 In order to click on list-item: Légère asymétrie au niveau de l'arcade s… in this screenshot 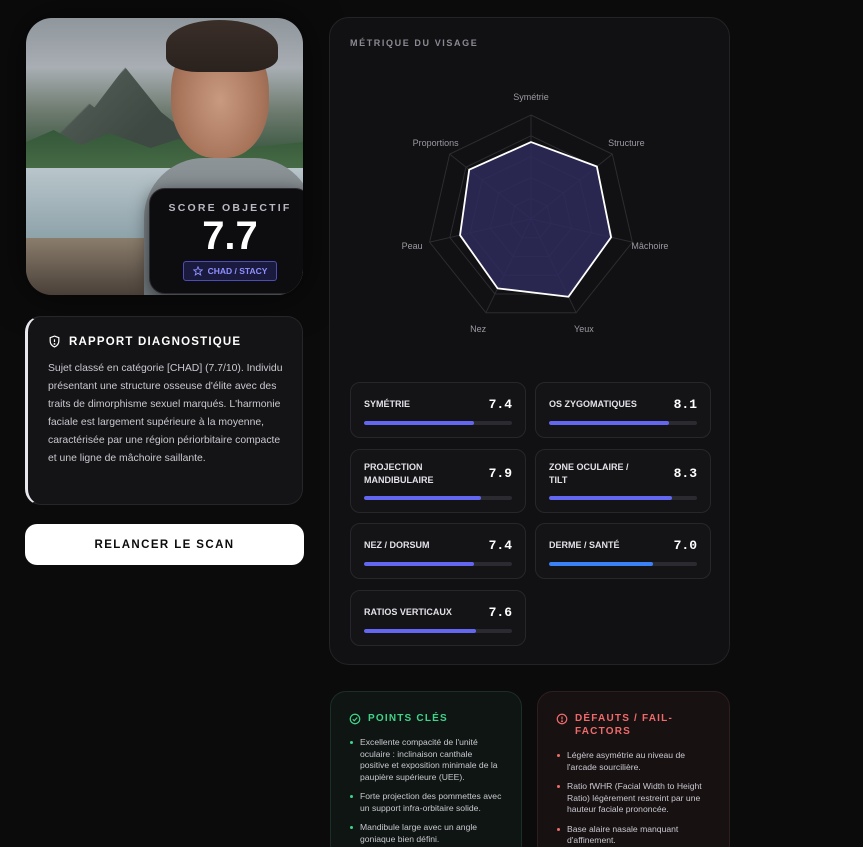, I will do `click(633, 761)`.